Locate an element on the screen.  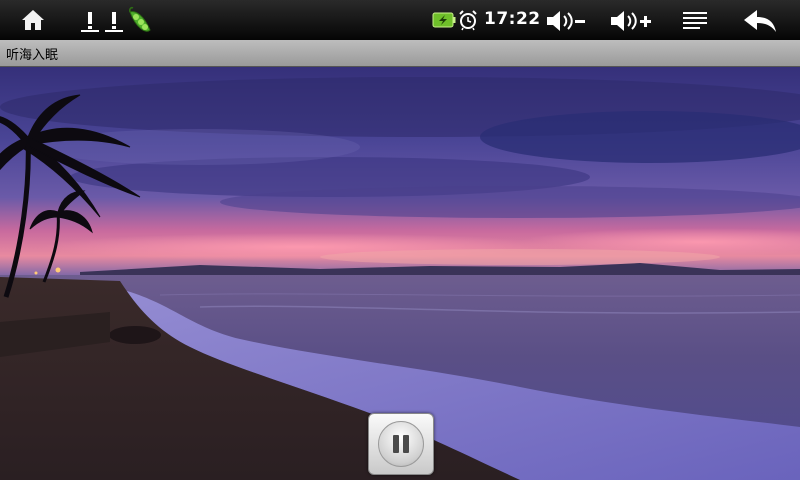
volume-up-button is located at coordinates (631, 21).